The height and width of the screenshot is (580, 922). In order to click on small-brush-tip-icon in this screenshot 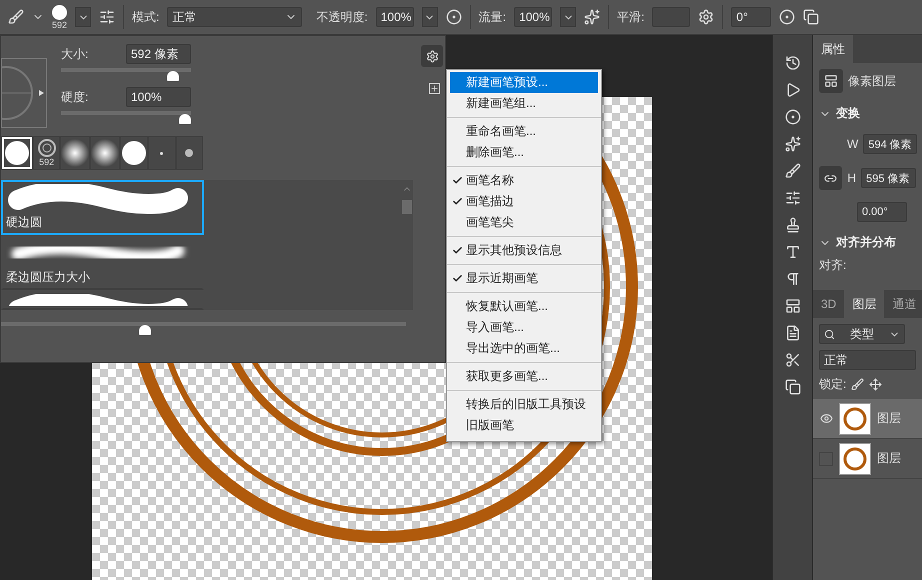, I will do `click(189, 153)`.